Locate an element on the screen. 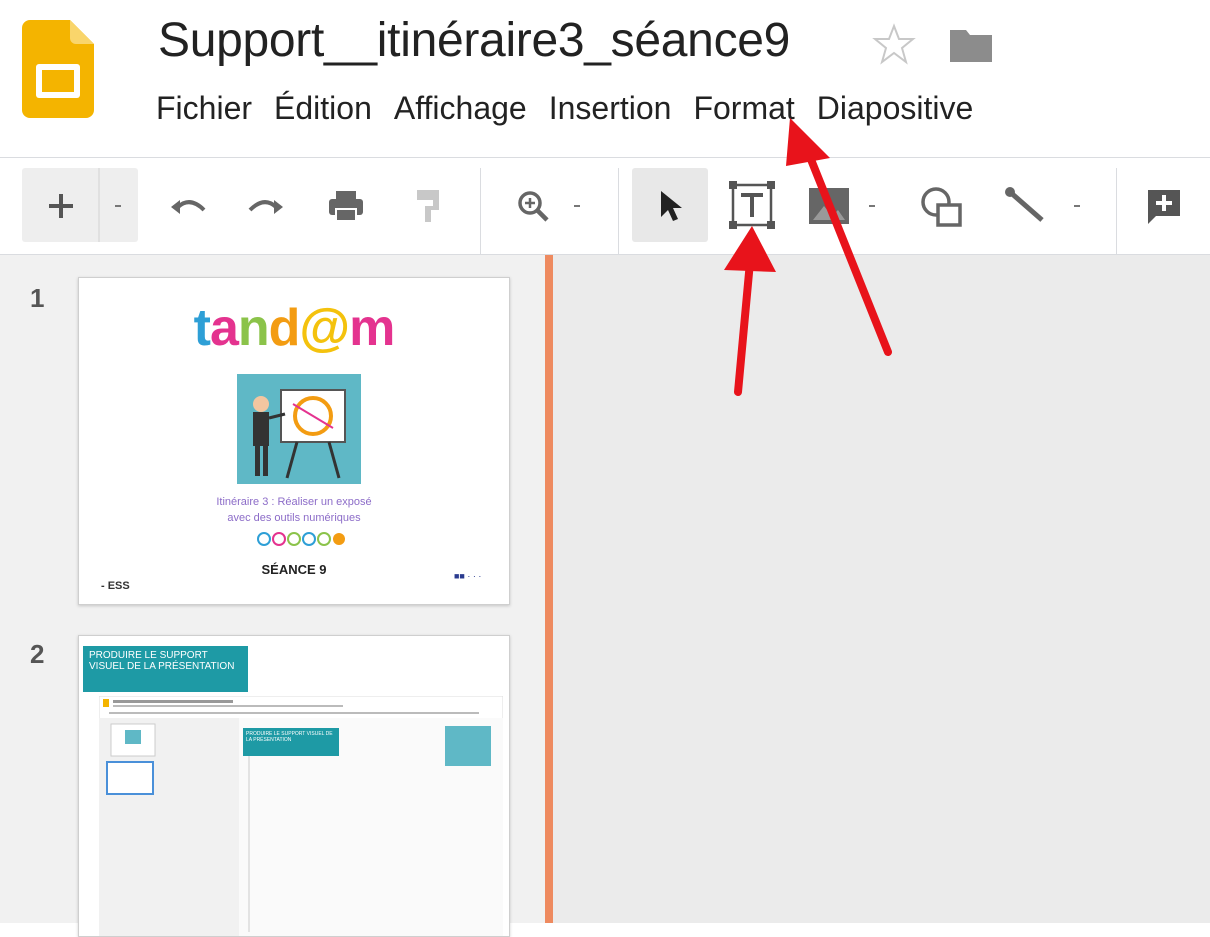  menu-insertion: Insertion is located at coordinates (621, 108).